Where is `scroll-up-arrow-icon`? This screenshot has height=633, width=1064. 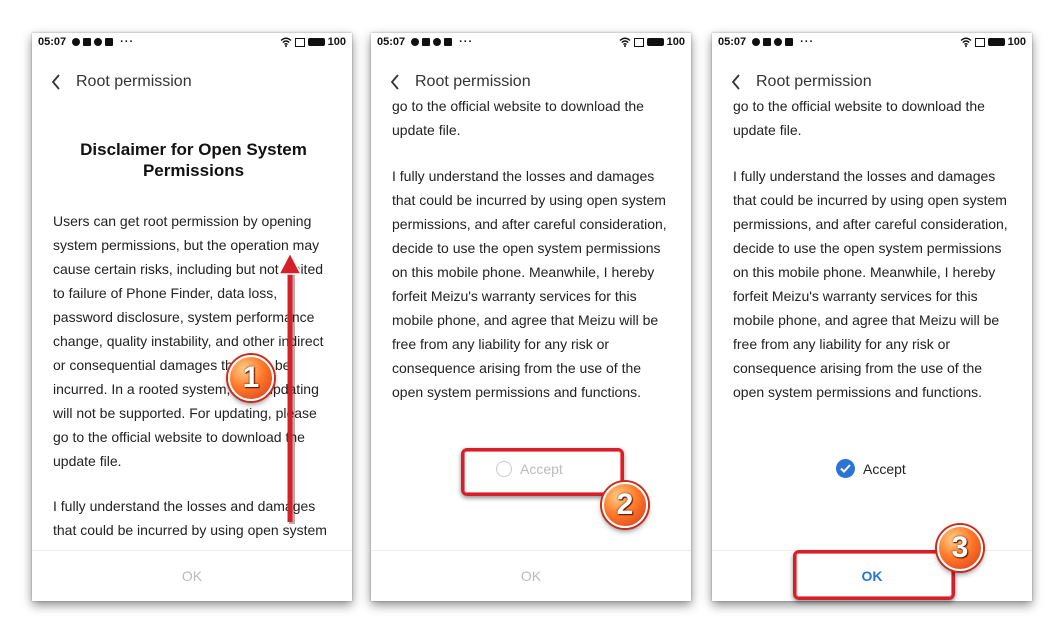 scroll-up-arrow-icon is located at coordinates (290, 387).